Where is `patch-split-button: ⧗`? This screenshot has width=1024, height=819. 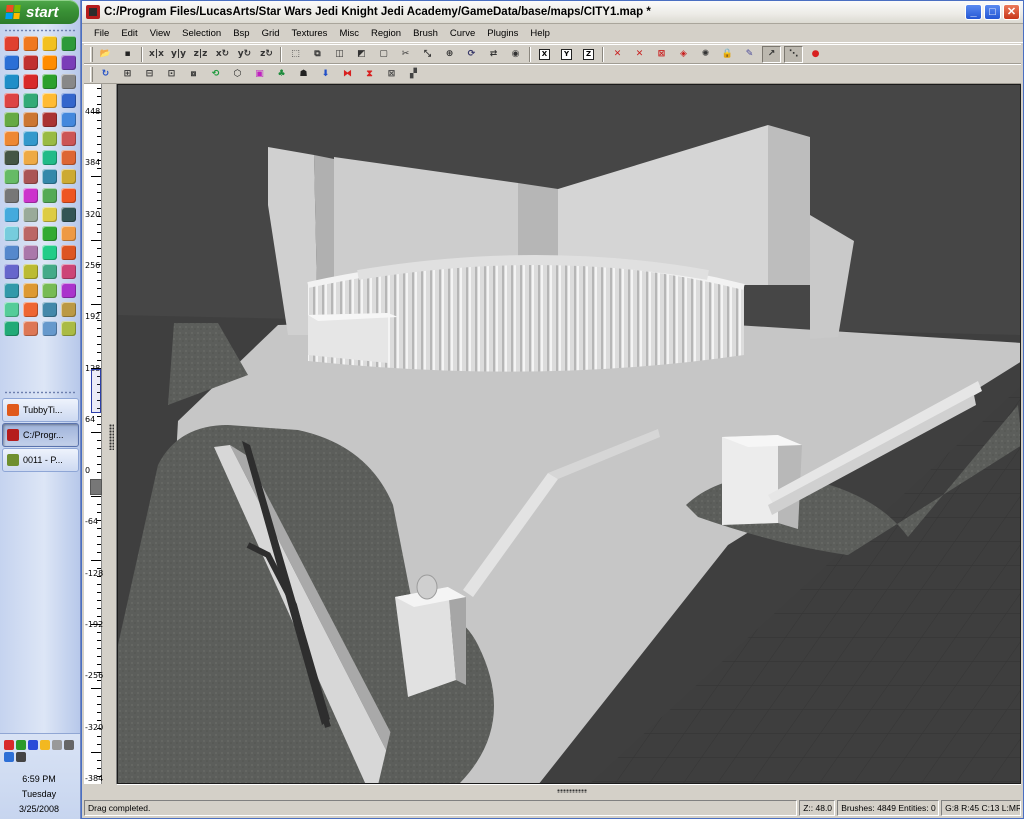
patch-split-button: ⧗ is located at coordinates (369, 74).